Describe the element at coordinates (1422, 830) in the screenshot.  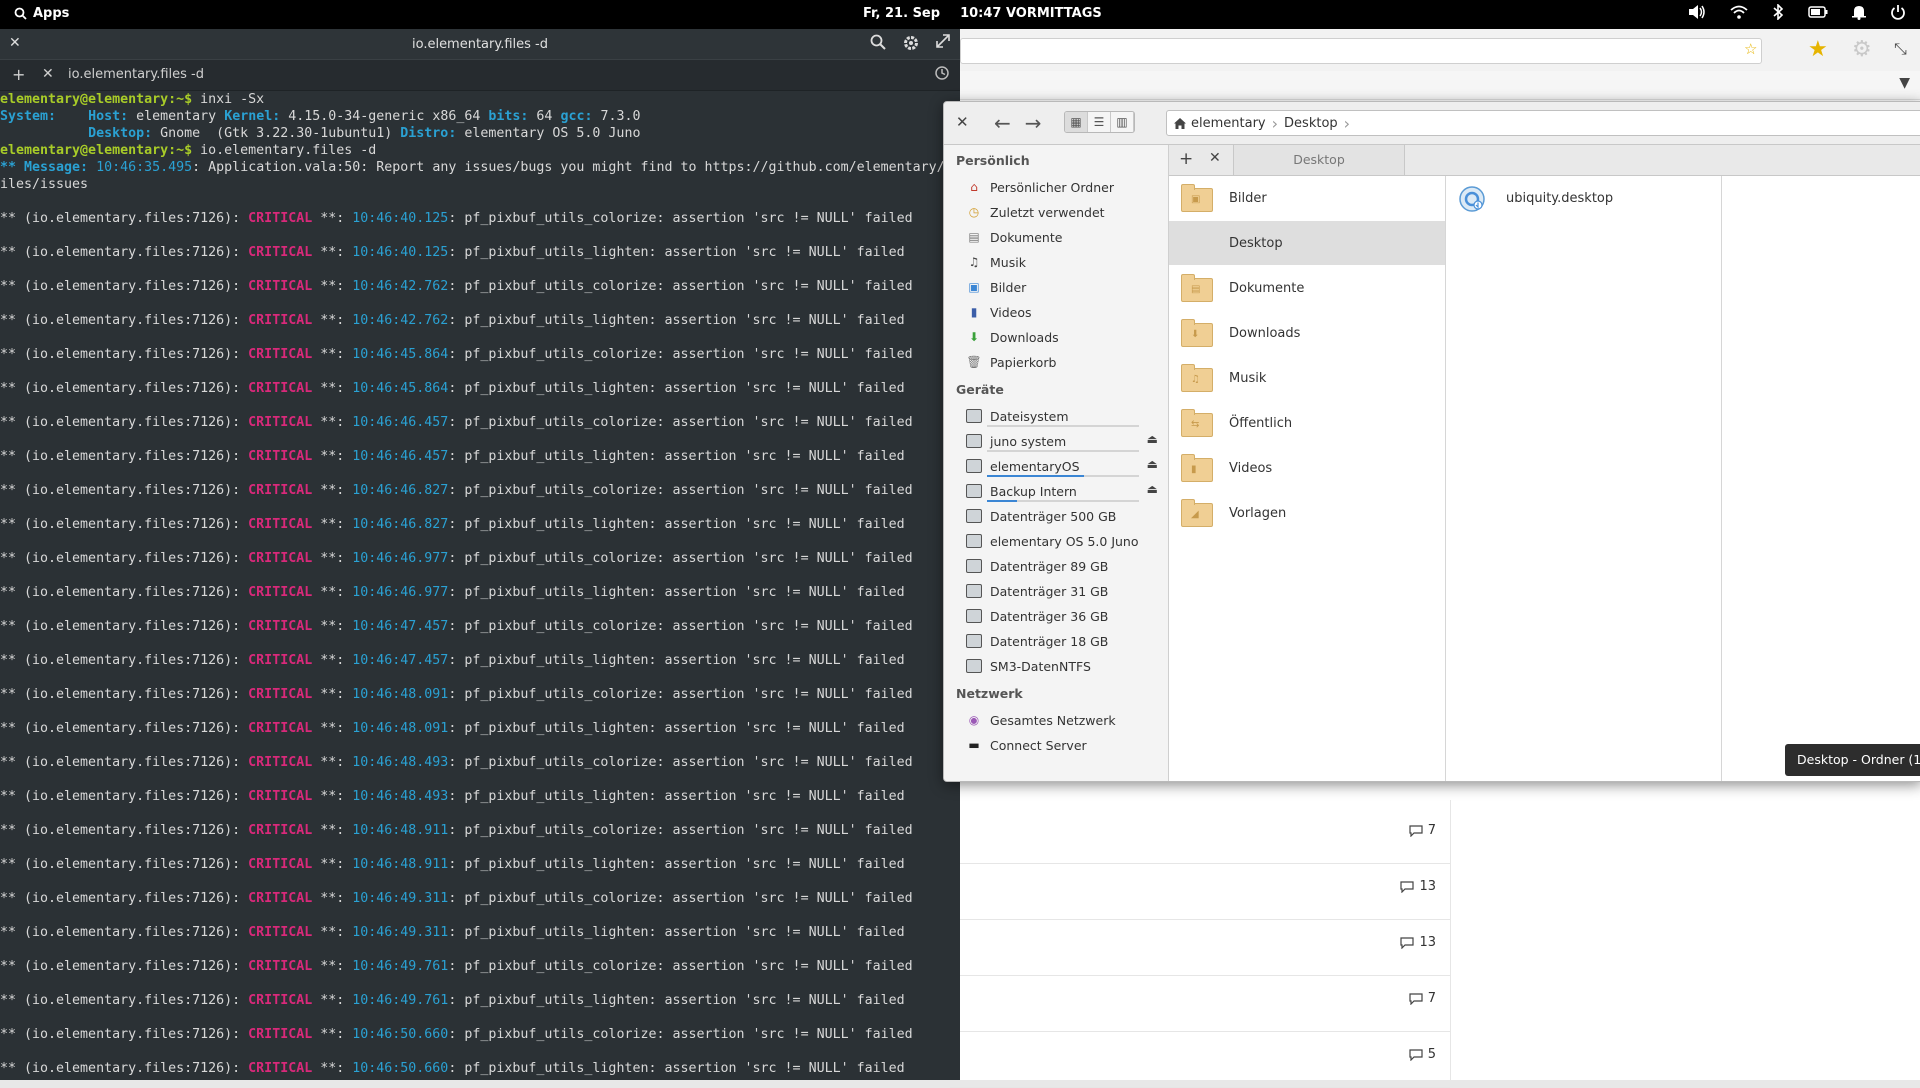
I see `comment-count: 7` at that location.